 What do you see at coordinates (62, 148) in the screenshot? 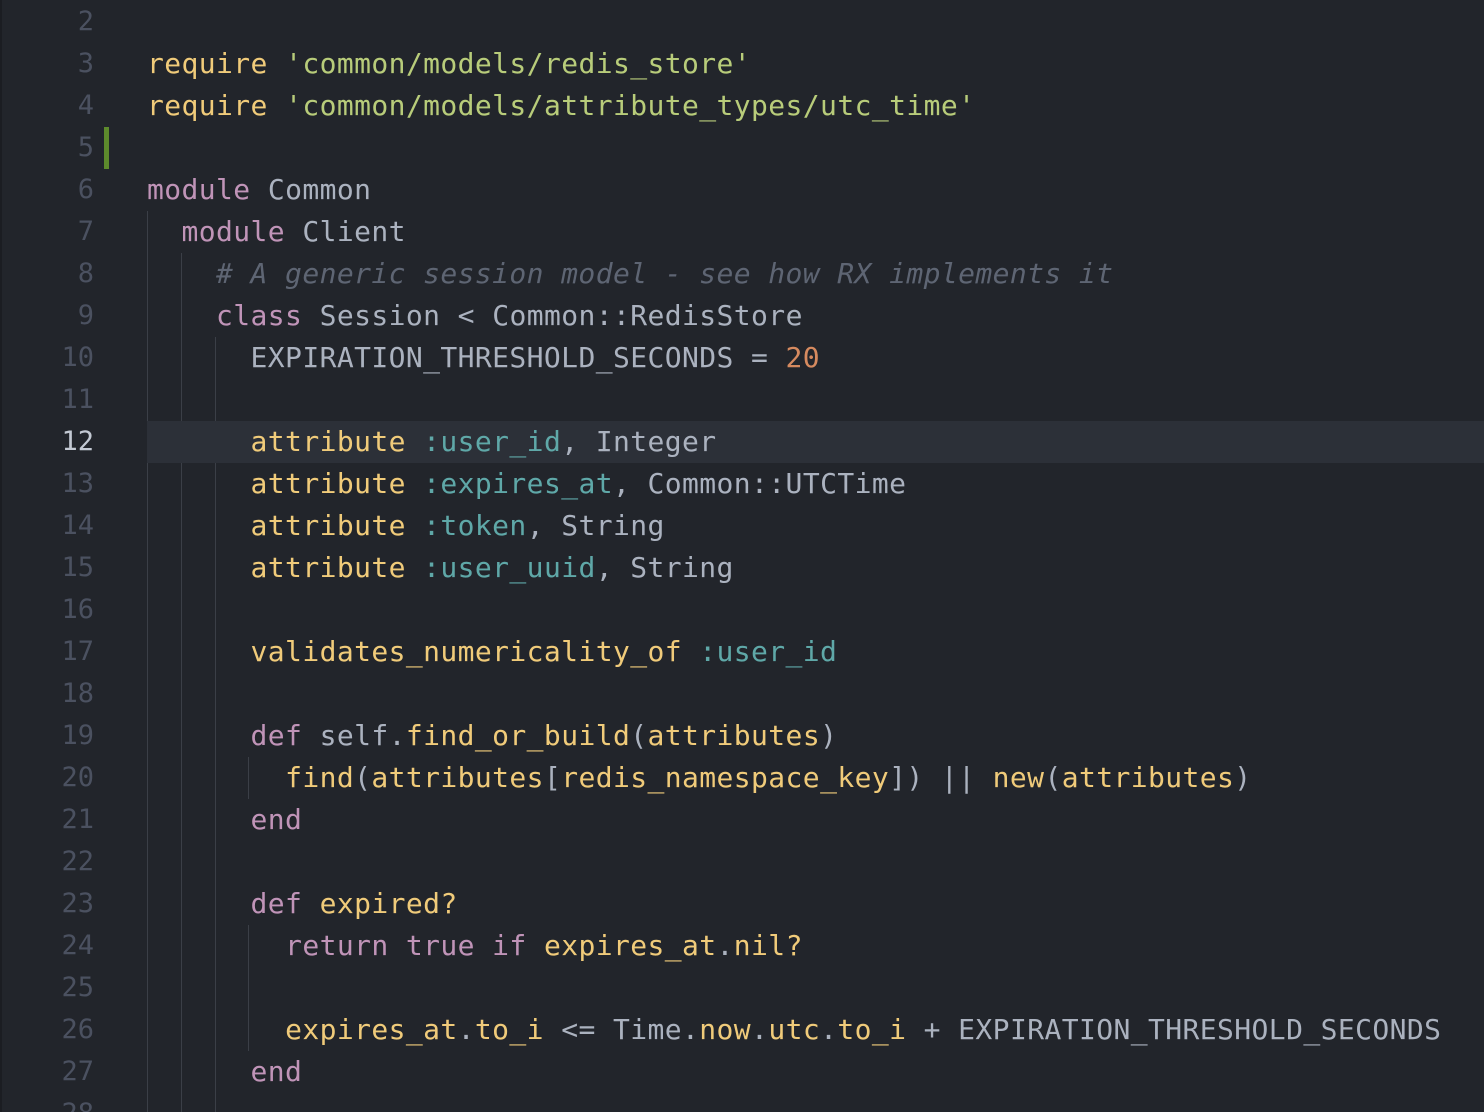
I see `line-number: 5` at bounding box center [62, 148].